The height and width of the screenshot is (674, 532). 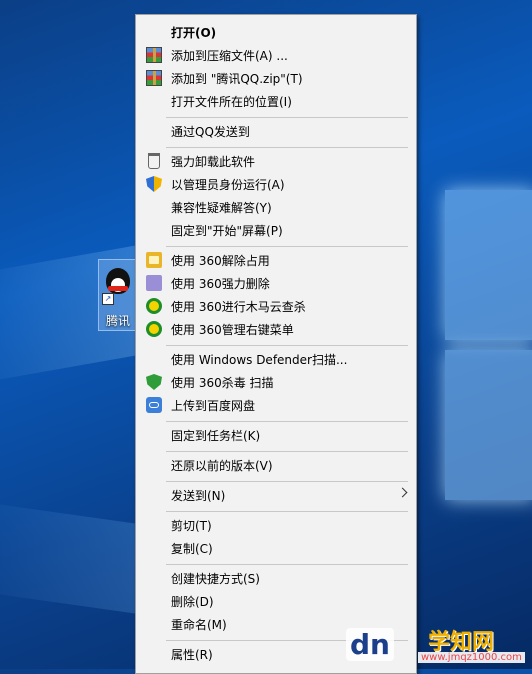 What do you see at coordinates (276, 184) in the screenshot?
I see `menu-item-run-as-admin: 以管理员身份运行(A)` at bounding box center [276, 184].